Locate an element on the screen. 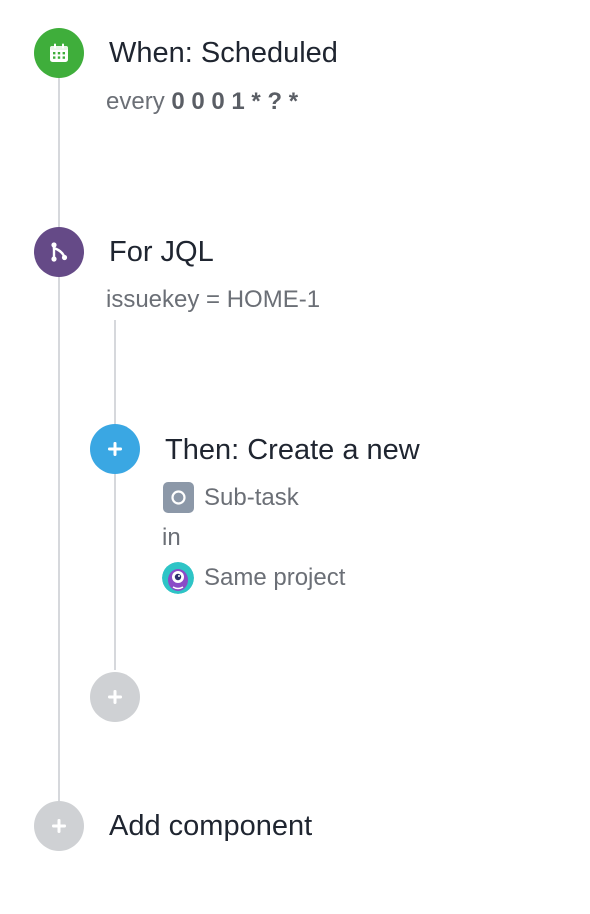 The image size is (590, 914). main-connector-line is located at coordinates (59, 442).